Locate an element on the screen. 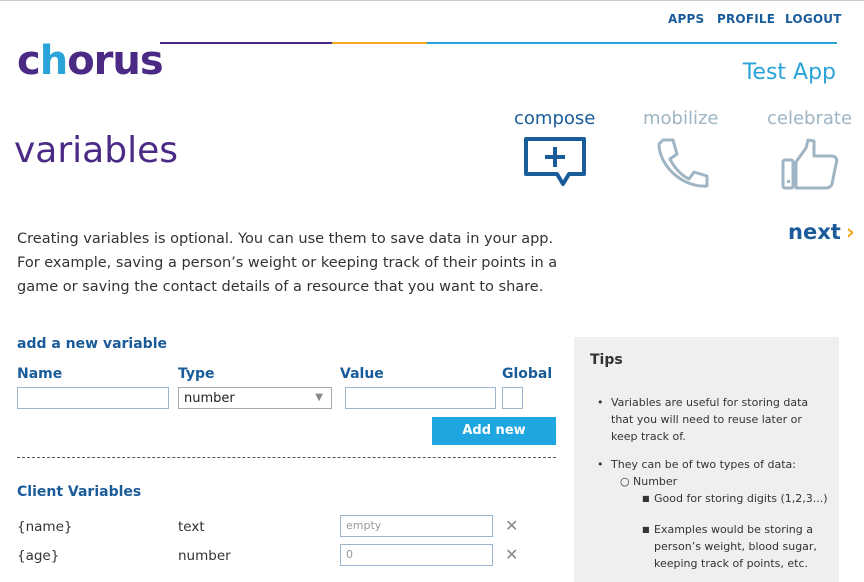  variable-type: number is located at coordinates (204, 556).